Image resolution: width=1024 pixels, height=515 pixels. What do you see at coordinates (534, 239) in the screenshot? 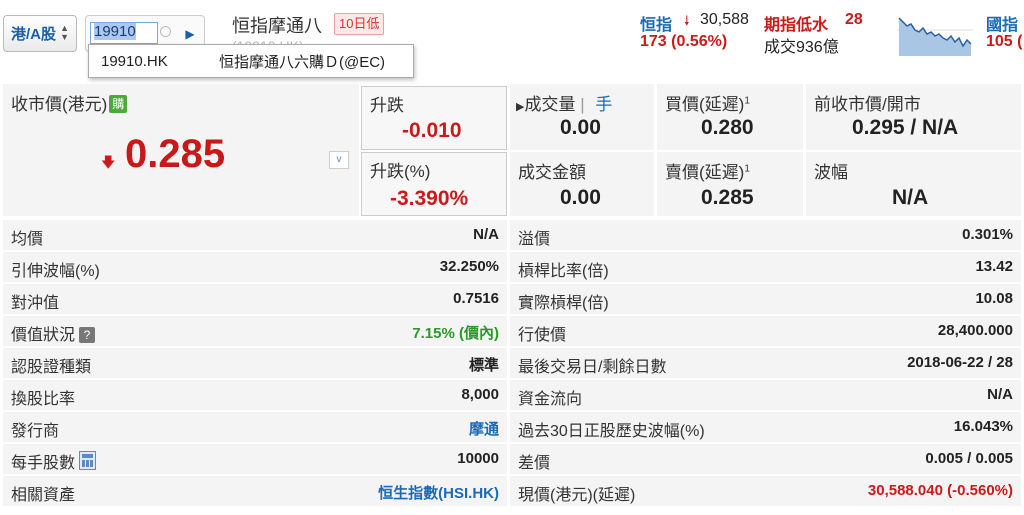
I see `detail-key: 溢價` at bounding box center [534, 239].